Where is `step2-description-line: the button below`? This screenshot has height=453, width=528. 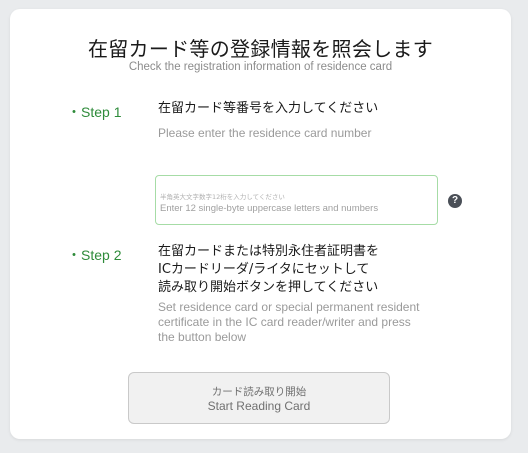 step2-description-line: the button below is located at coordinates (202, 337).